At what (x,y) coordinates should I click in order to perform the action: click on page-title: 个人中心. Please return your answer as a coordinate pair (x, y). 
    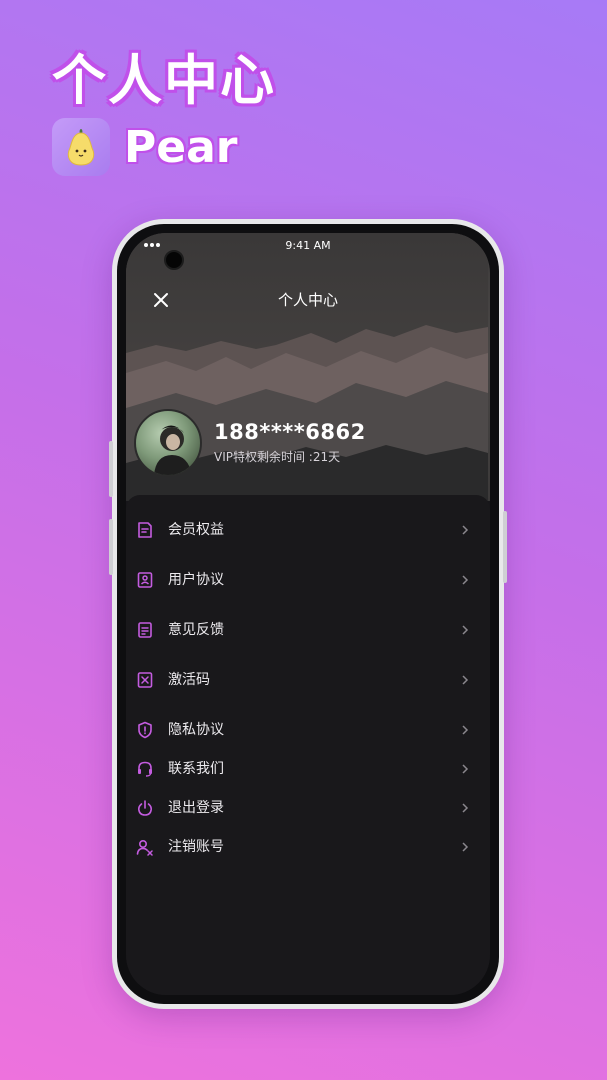
    Looking at the image, I should click on (307, 300).